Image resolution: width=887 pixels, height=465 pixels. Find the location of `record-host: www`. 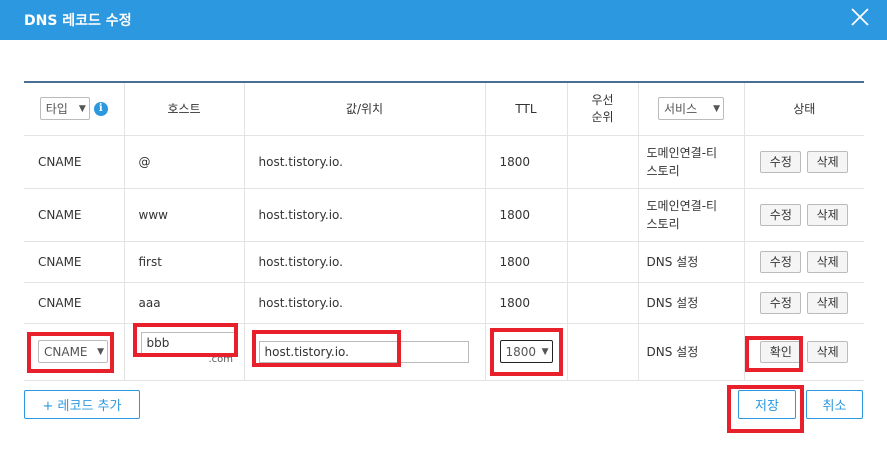

record-host: www is located at coordinates (184, 215).